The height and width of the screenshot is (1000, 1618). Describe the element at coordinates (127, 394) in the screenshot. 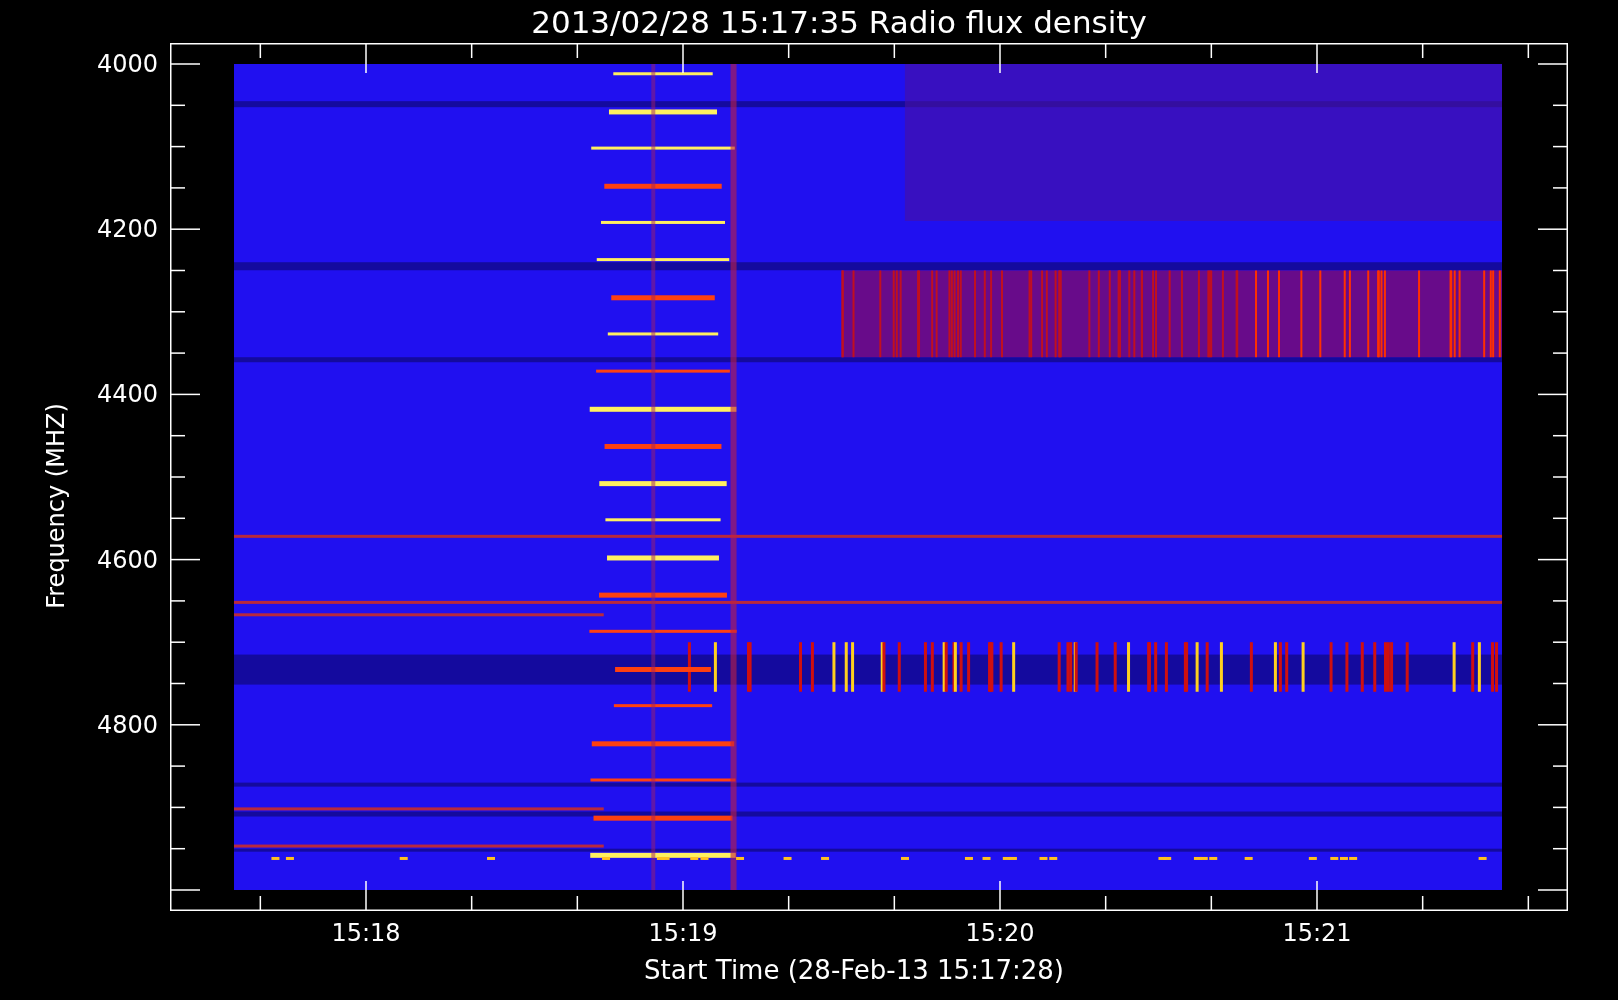

I see `y-tick-label: 4400` at that location.